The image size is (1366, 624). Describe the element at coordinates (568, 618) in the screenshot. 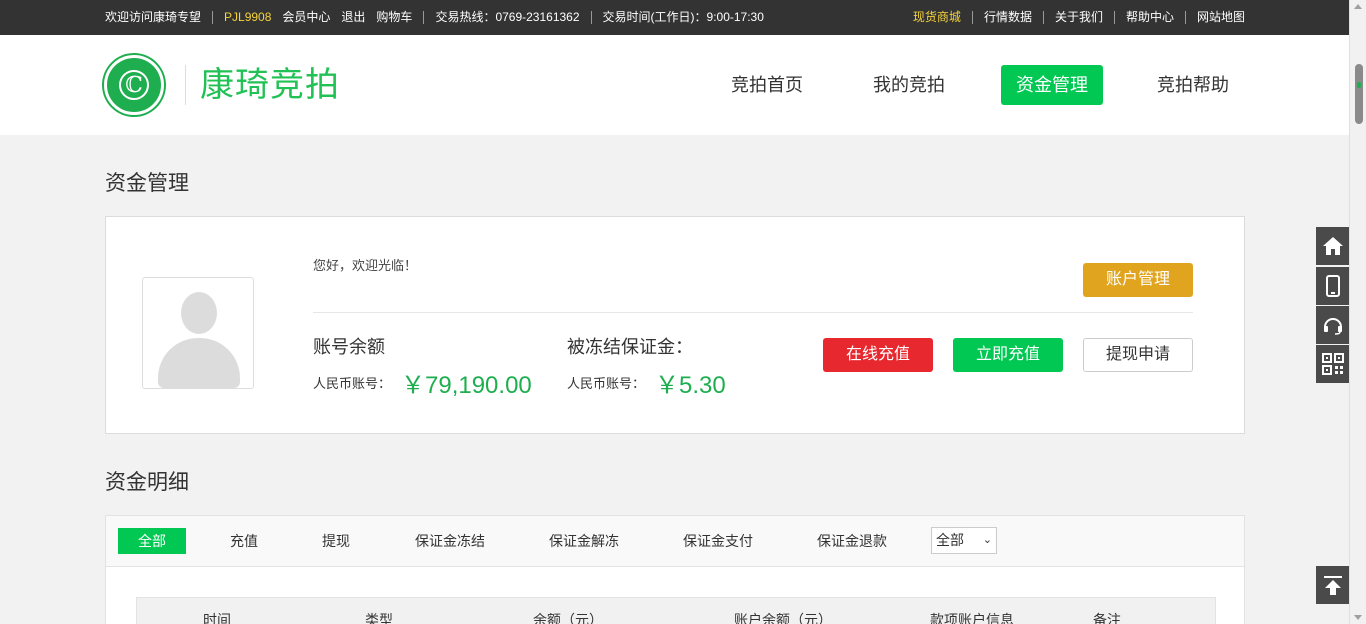

I see `col-amount: 余额（元）` at that location.